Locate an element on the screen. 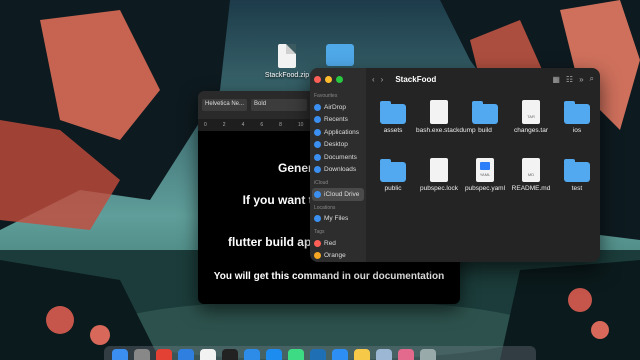 The image size is (640, 360). file-name: changes.tar is located at coordinates (531, 130).